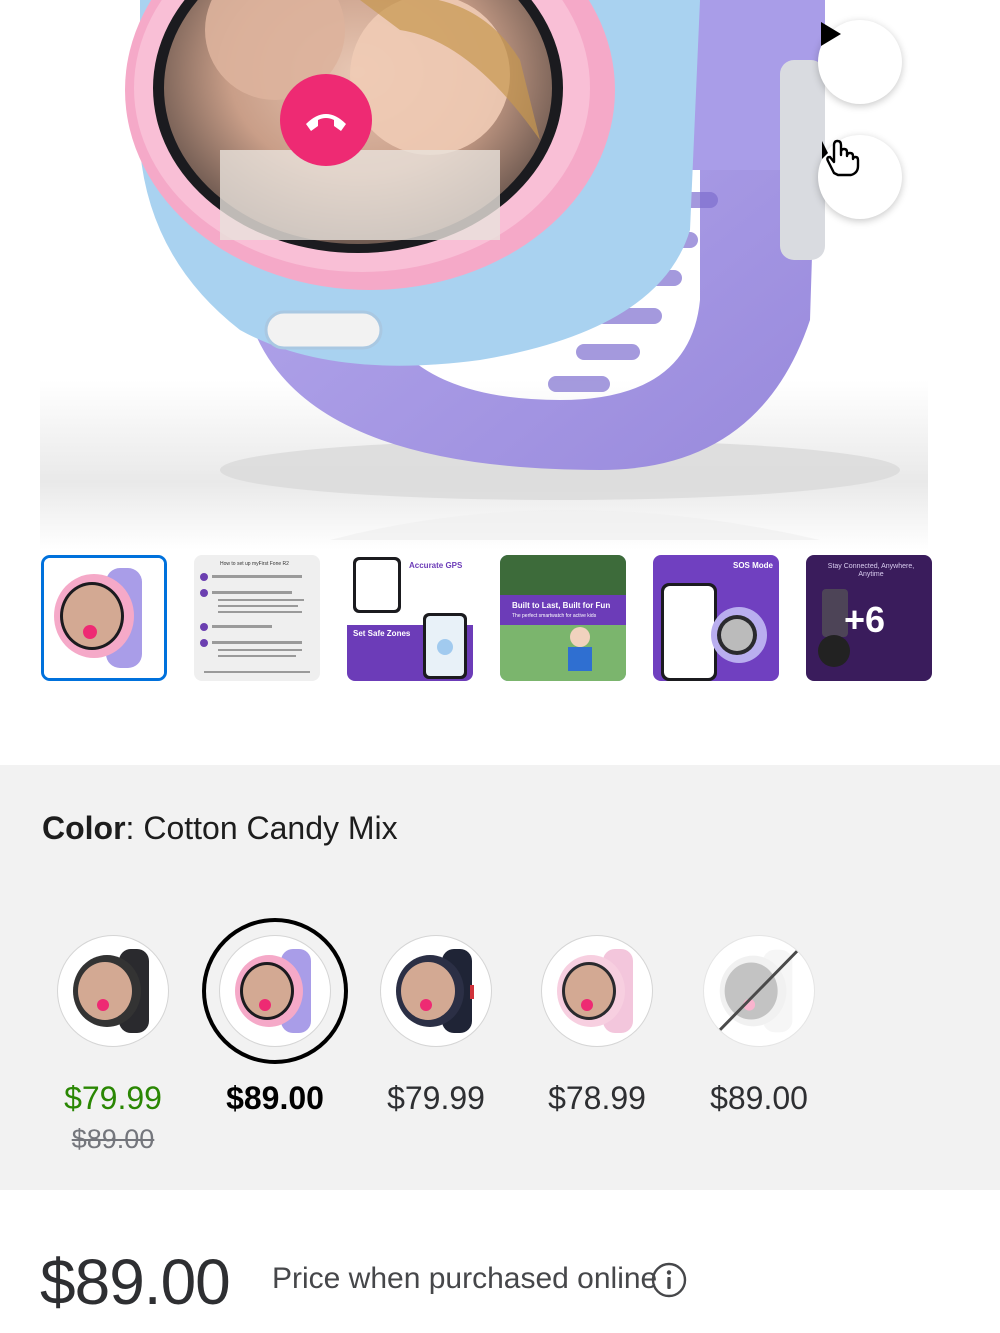 This screenshot has height=1333, width=1000. Describe the element at coordinates (669, 1280) in the screenshot. I see `info-icon` at that location.